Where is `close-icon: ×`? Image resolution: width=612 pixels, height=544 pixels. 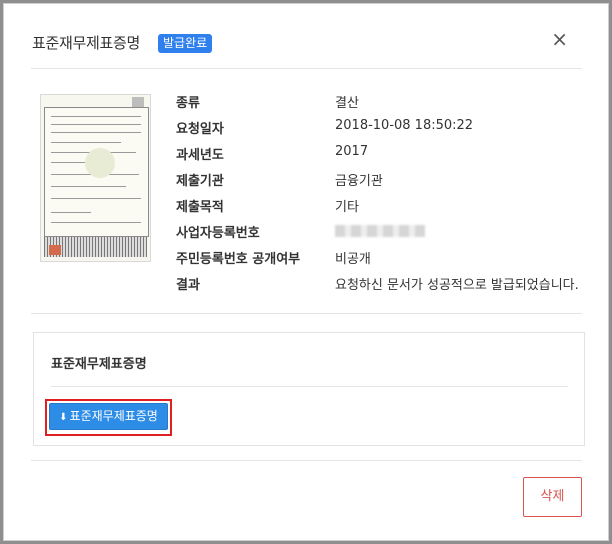
close-icon: × is located at coordinates (559, 39).